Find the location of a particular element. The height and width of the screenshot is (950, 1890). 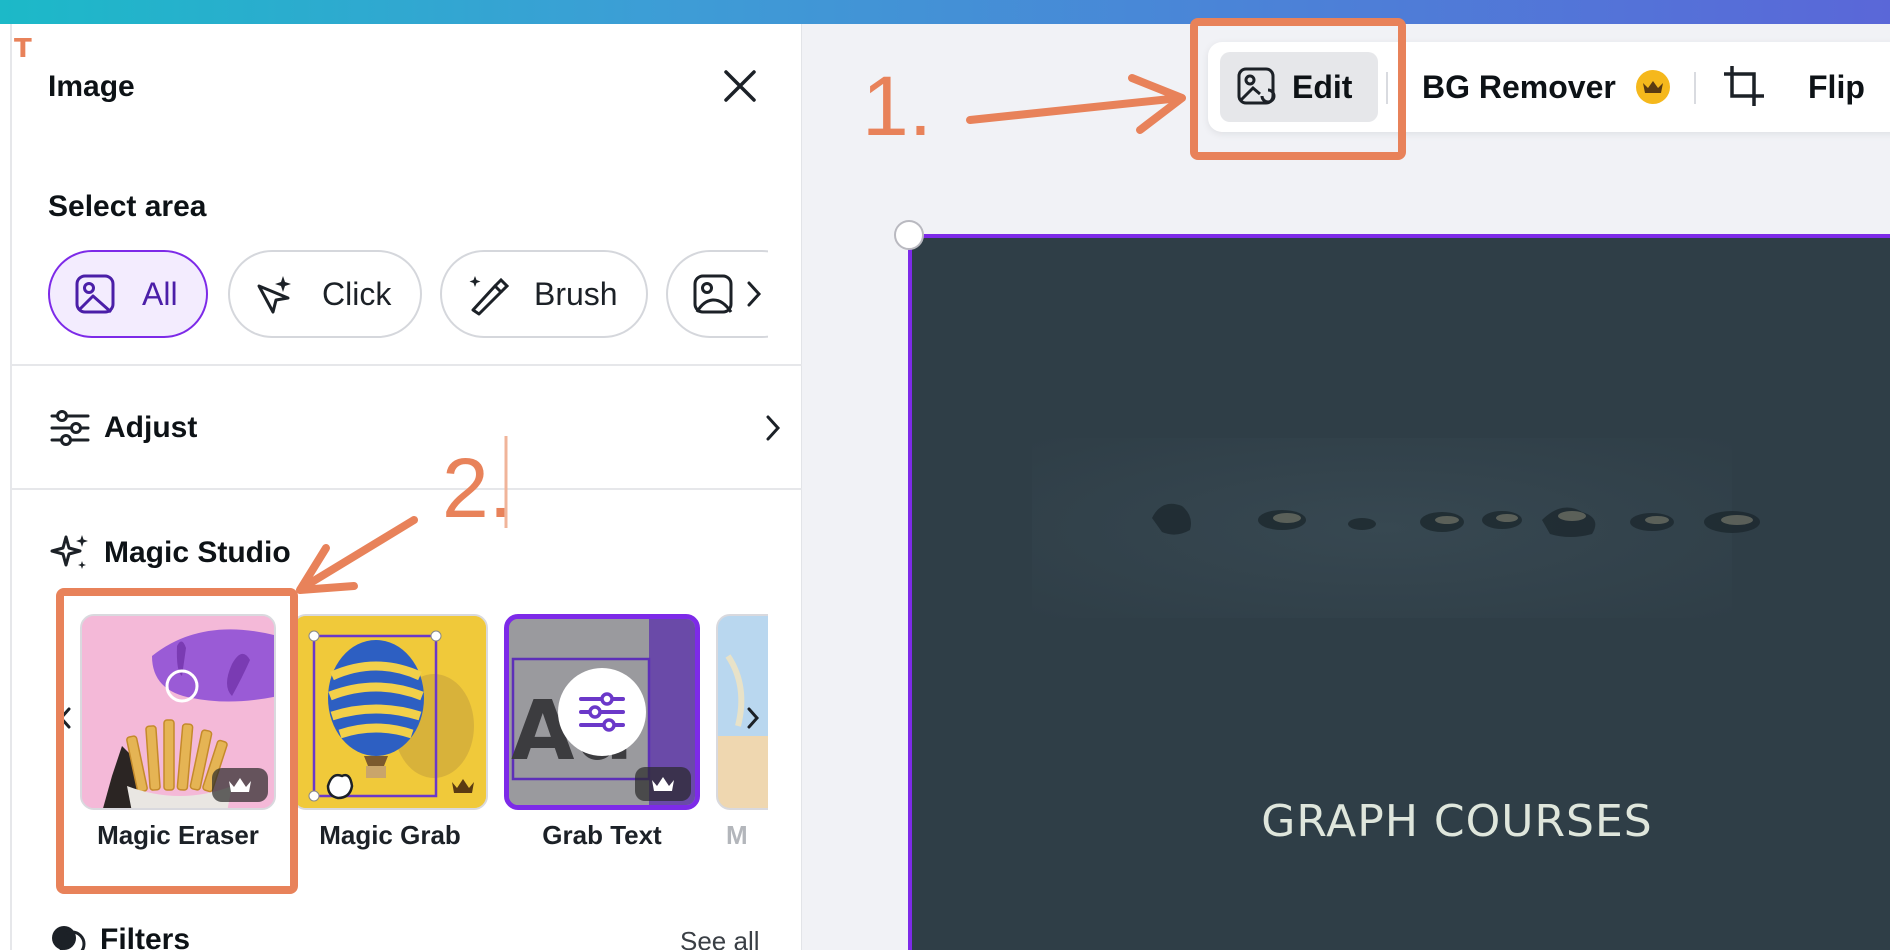

filters-icon is located at coordinates (69, 938).